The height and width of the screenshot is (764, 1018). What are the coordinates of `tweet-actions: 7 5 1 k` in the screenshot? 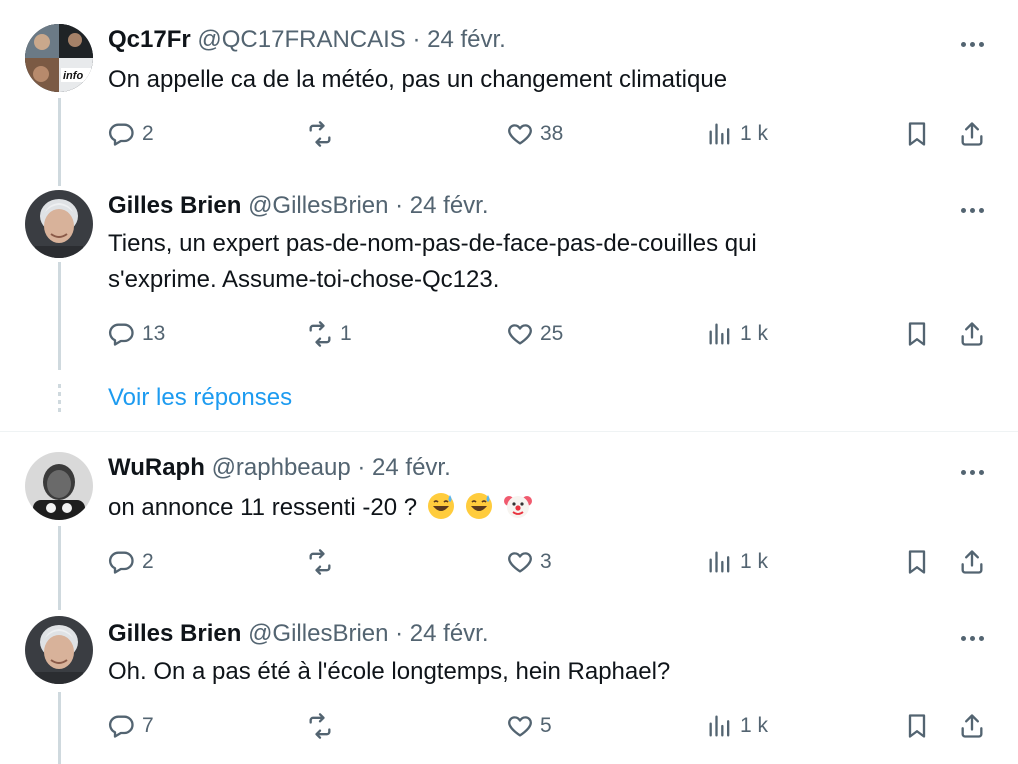 It's located at (509, 726).